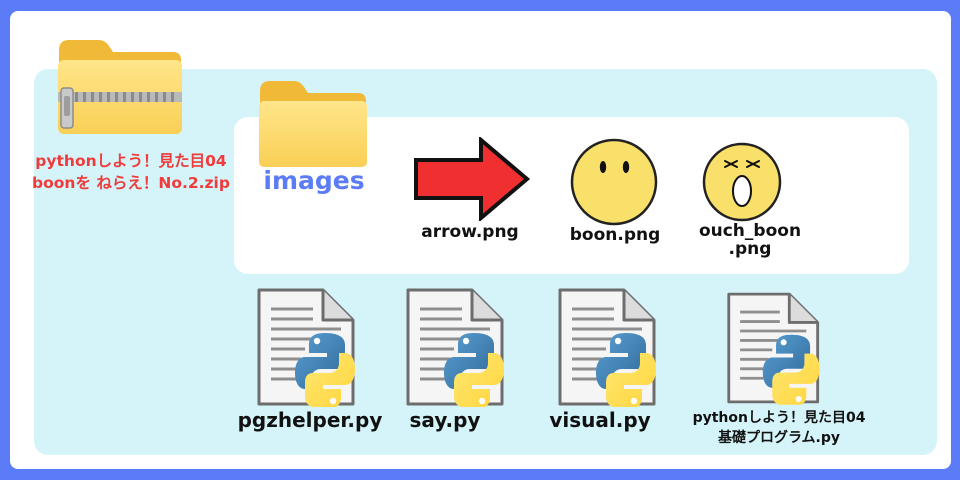  I want to click on visual-file-name: visual.py, so click(600, 420).